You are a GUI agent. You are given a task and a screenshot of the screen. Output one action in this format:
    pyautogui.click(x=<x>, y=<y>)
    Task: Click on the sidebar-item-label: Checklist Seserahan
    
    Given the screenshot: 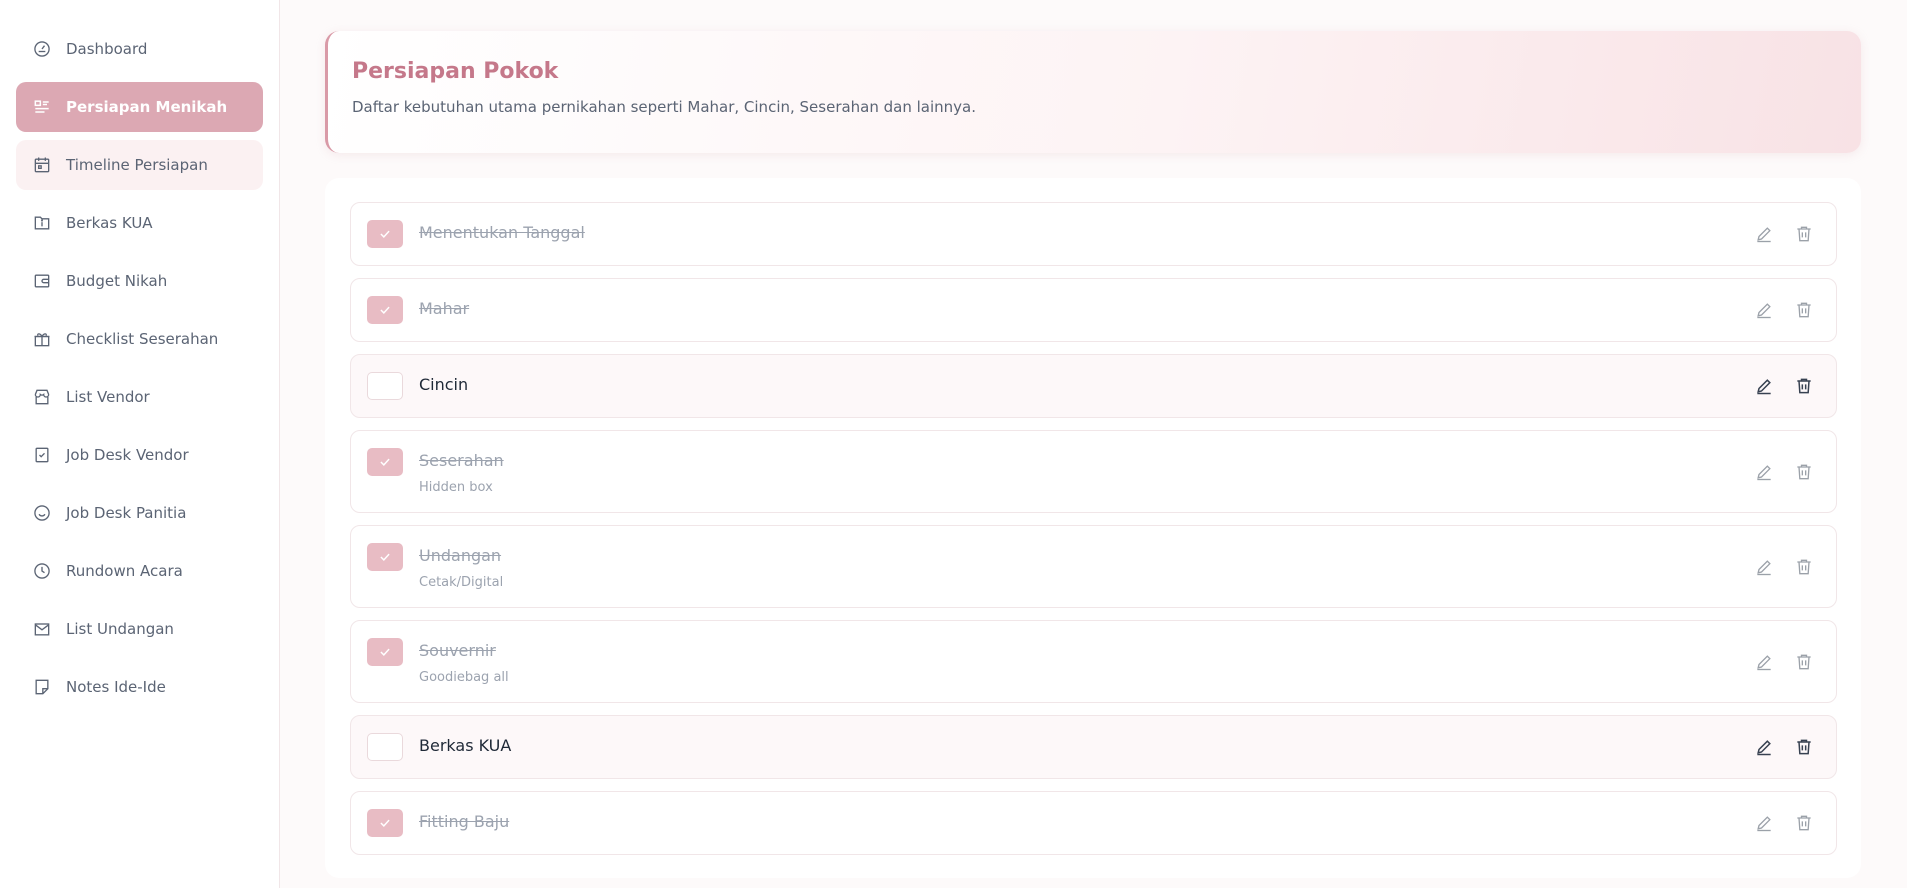 What is the action you would take?
    pyautogui.click(x=142, y=339)
    